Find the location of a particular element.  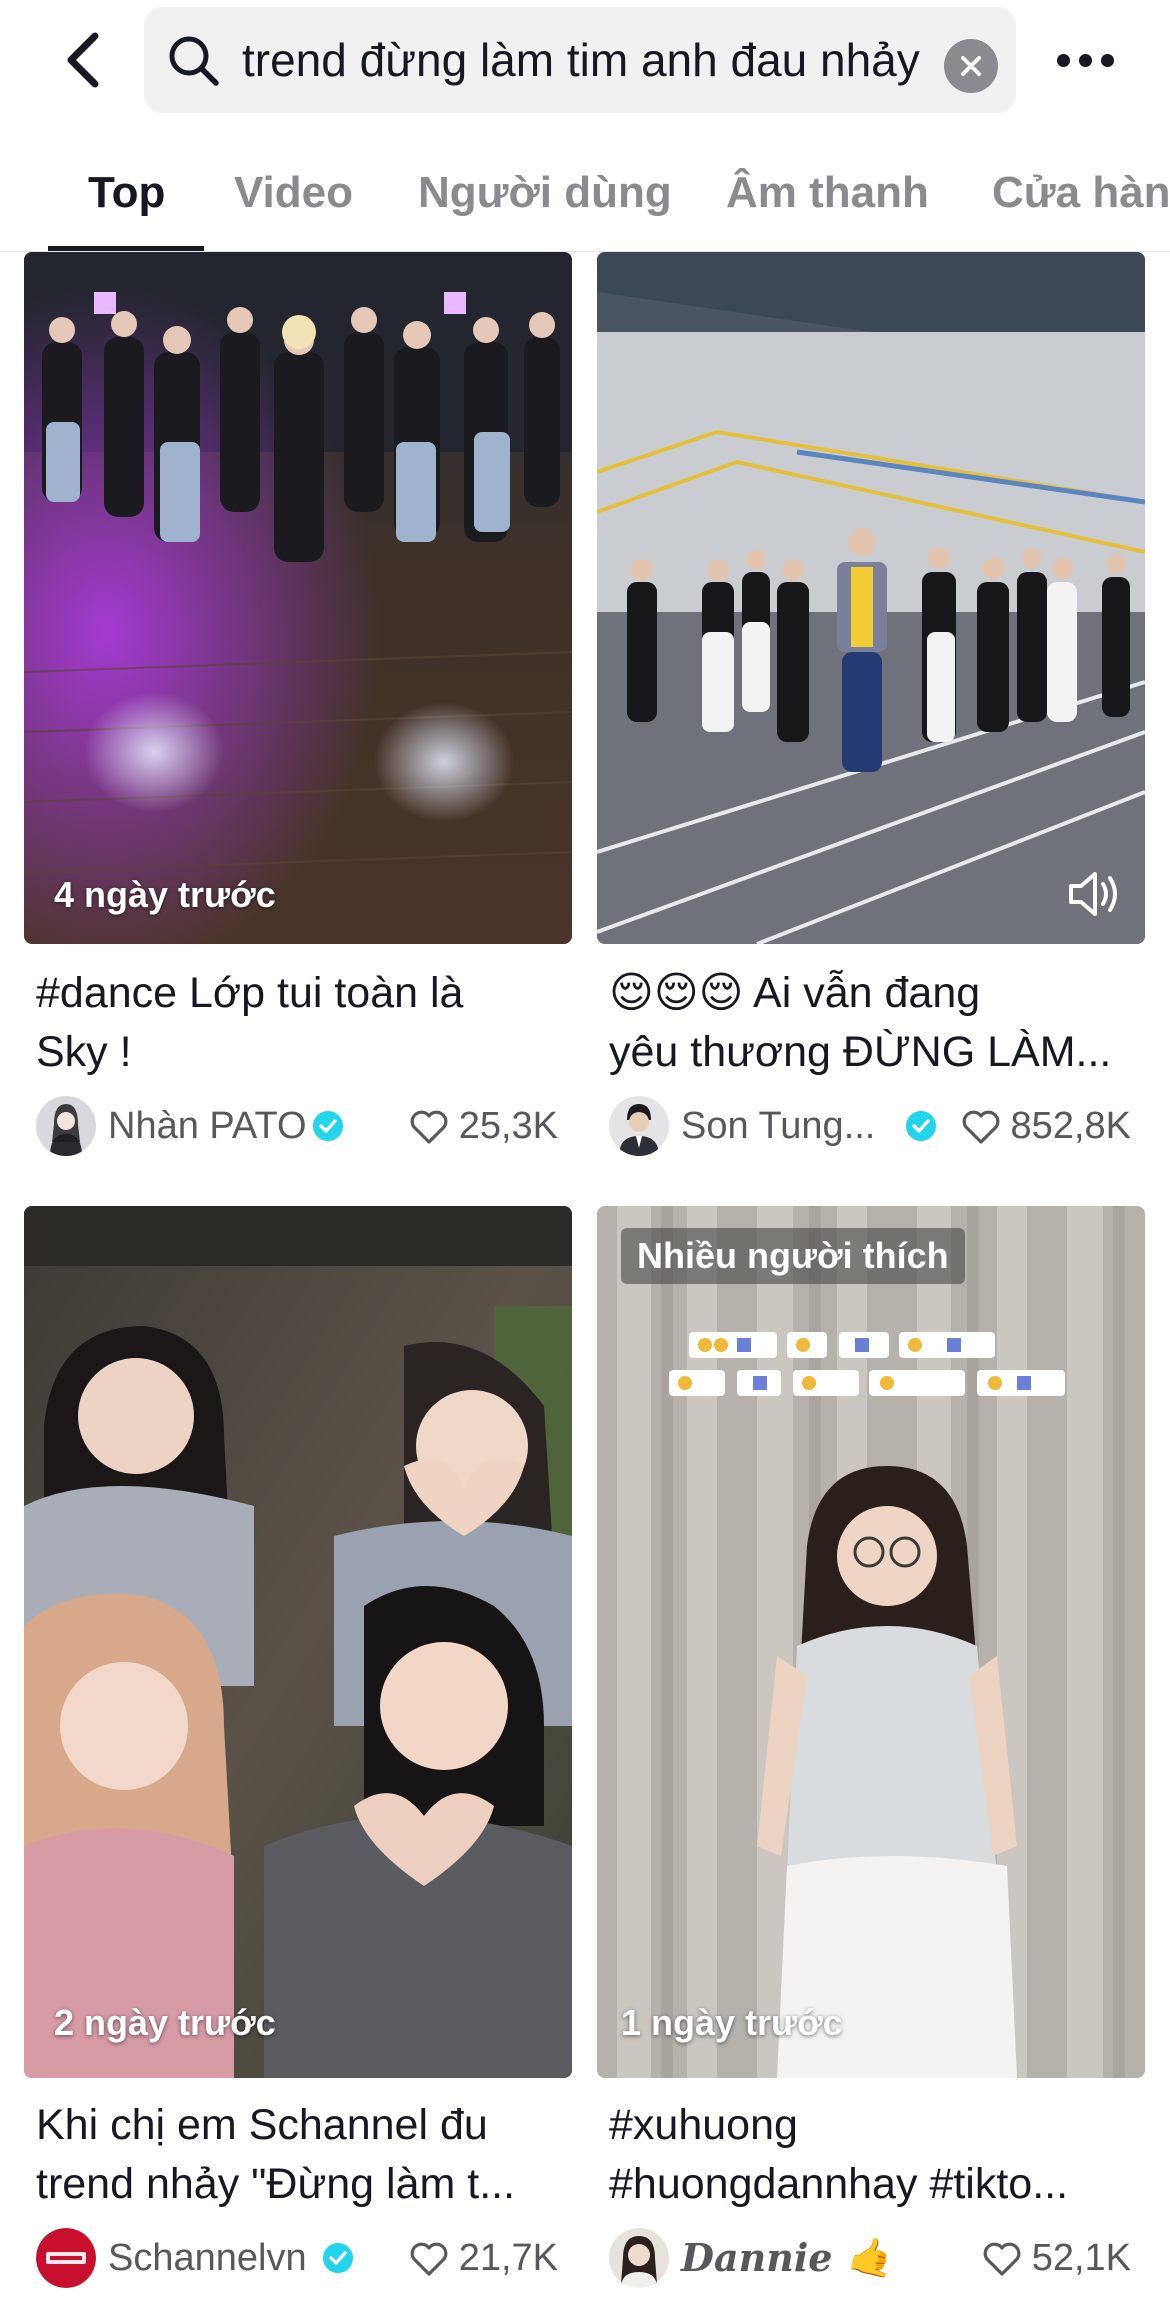

video-thumbnail: 4 ngày trước is located at coordinates (298, 598).